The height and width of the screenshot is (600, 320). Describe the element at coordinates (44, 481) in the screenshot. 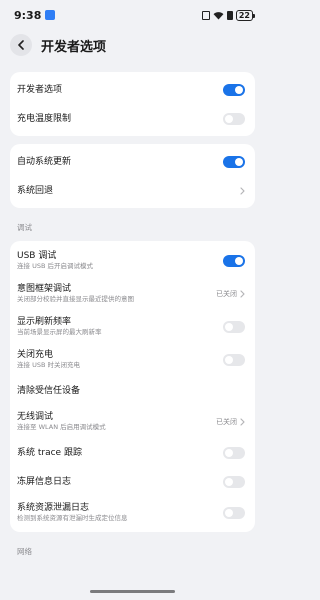

I see `row-title: 冻屏信息日志` at that location.